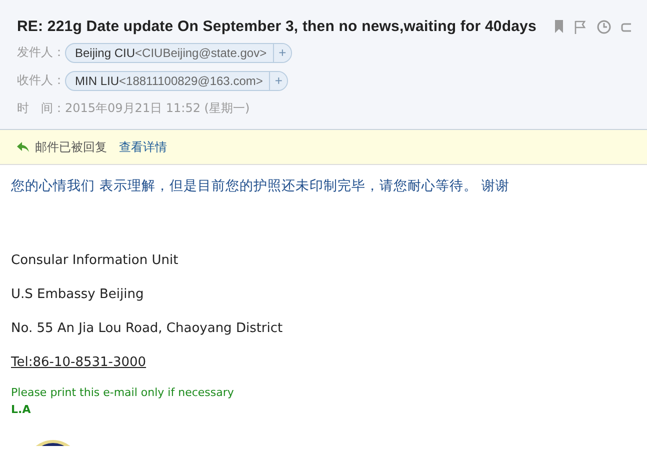 This screenshot has width=647, height=467. What do you see at coordinates (123, 392) in the screenshot?
I see `print-notice: Please print this e-mail only if necessary` at bounding box center [123, 392].